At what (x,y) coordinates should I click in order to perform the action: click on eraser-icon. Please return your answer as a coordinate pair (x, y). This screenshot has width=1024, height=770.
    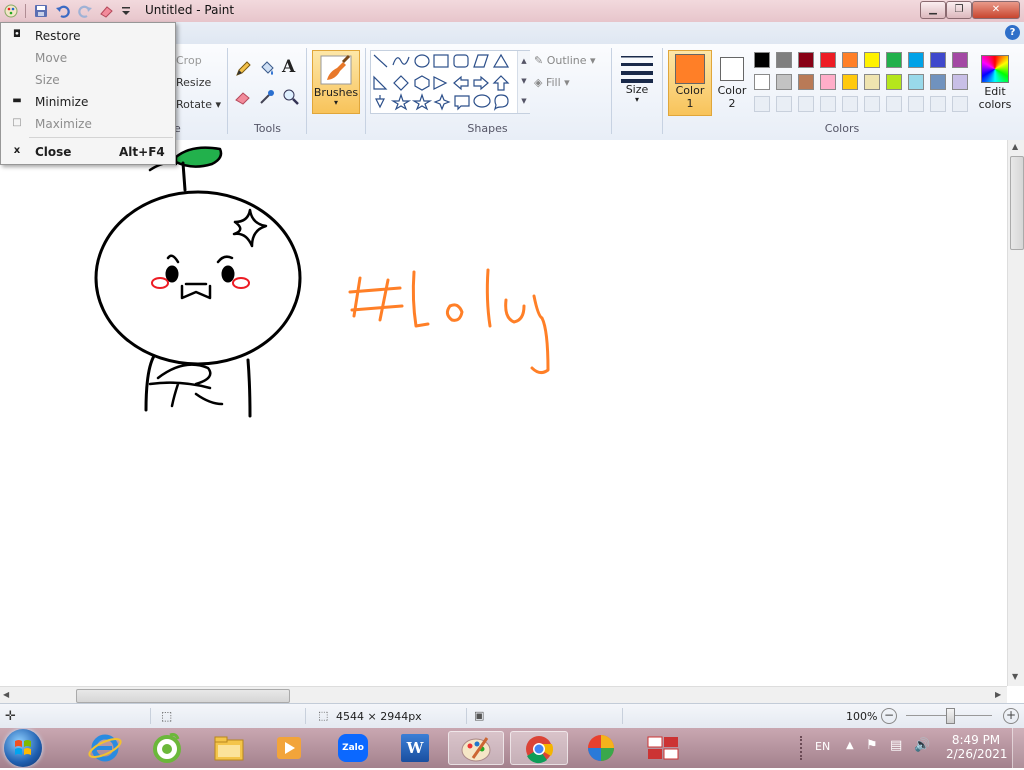
    Looking at the image, I should click on (243, 97).